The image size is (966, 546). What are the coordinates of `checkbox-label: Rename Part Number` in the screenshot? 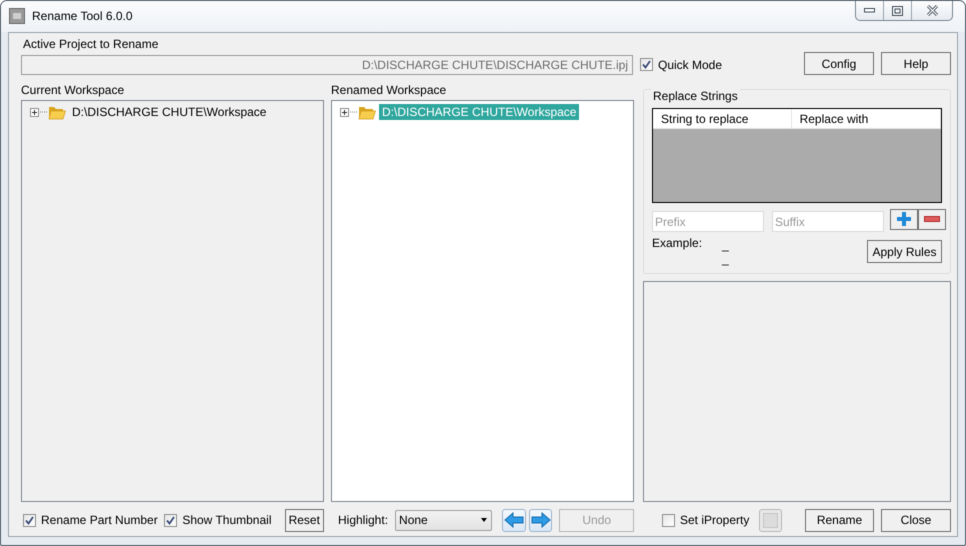 It's located at (99, 520).